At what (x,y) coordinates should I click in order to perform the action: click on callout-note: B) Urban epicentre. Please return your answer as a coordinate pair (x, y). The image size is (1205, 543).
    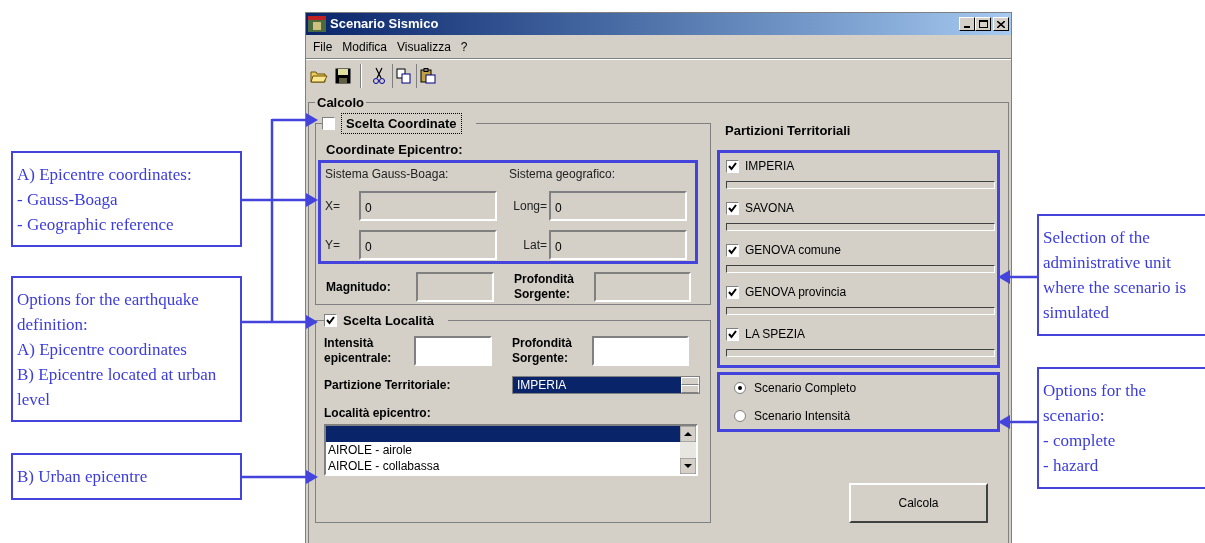
    Looking at the image, I should click on (126, 476).